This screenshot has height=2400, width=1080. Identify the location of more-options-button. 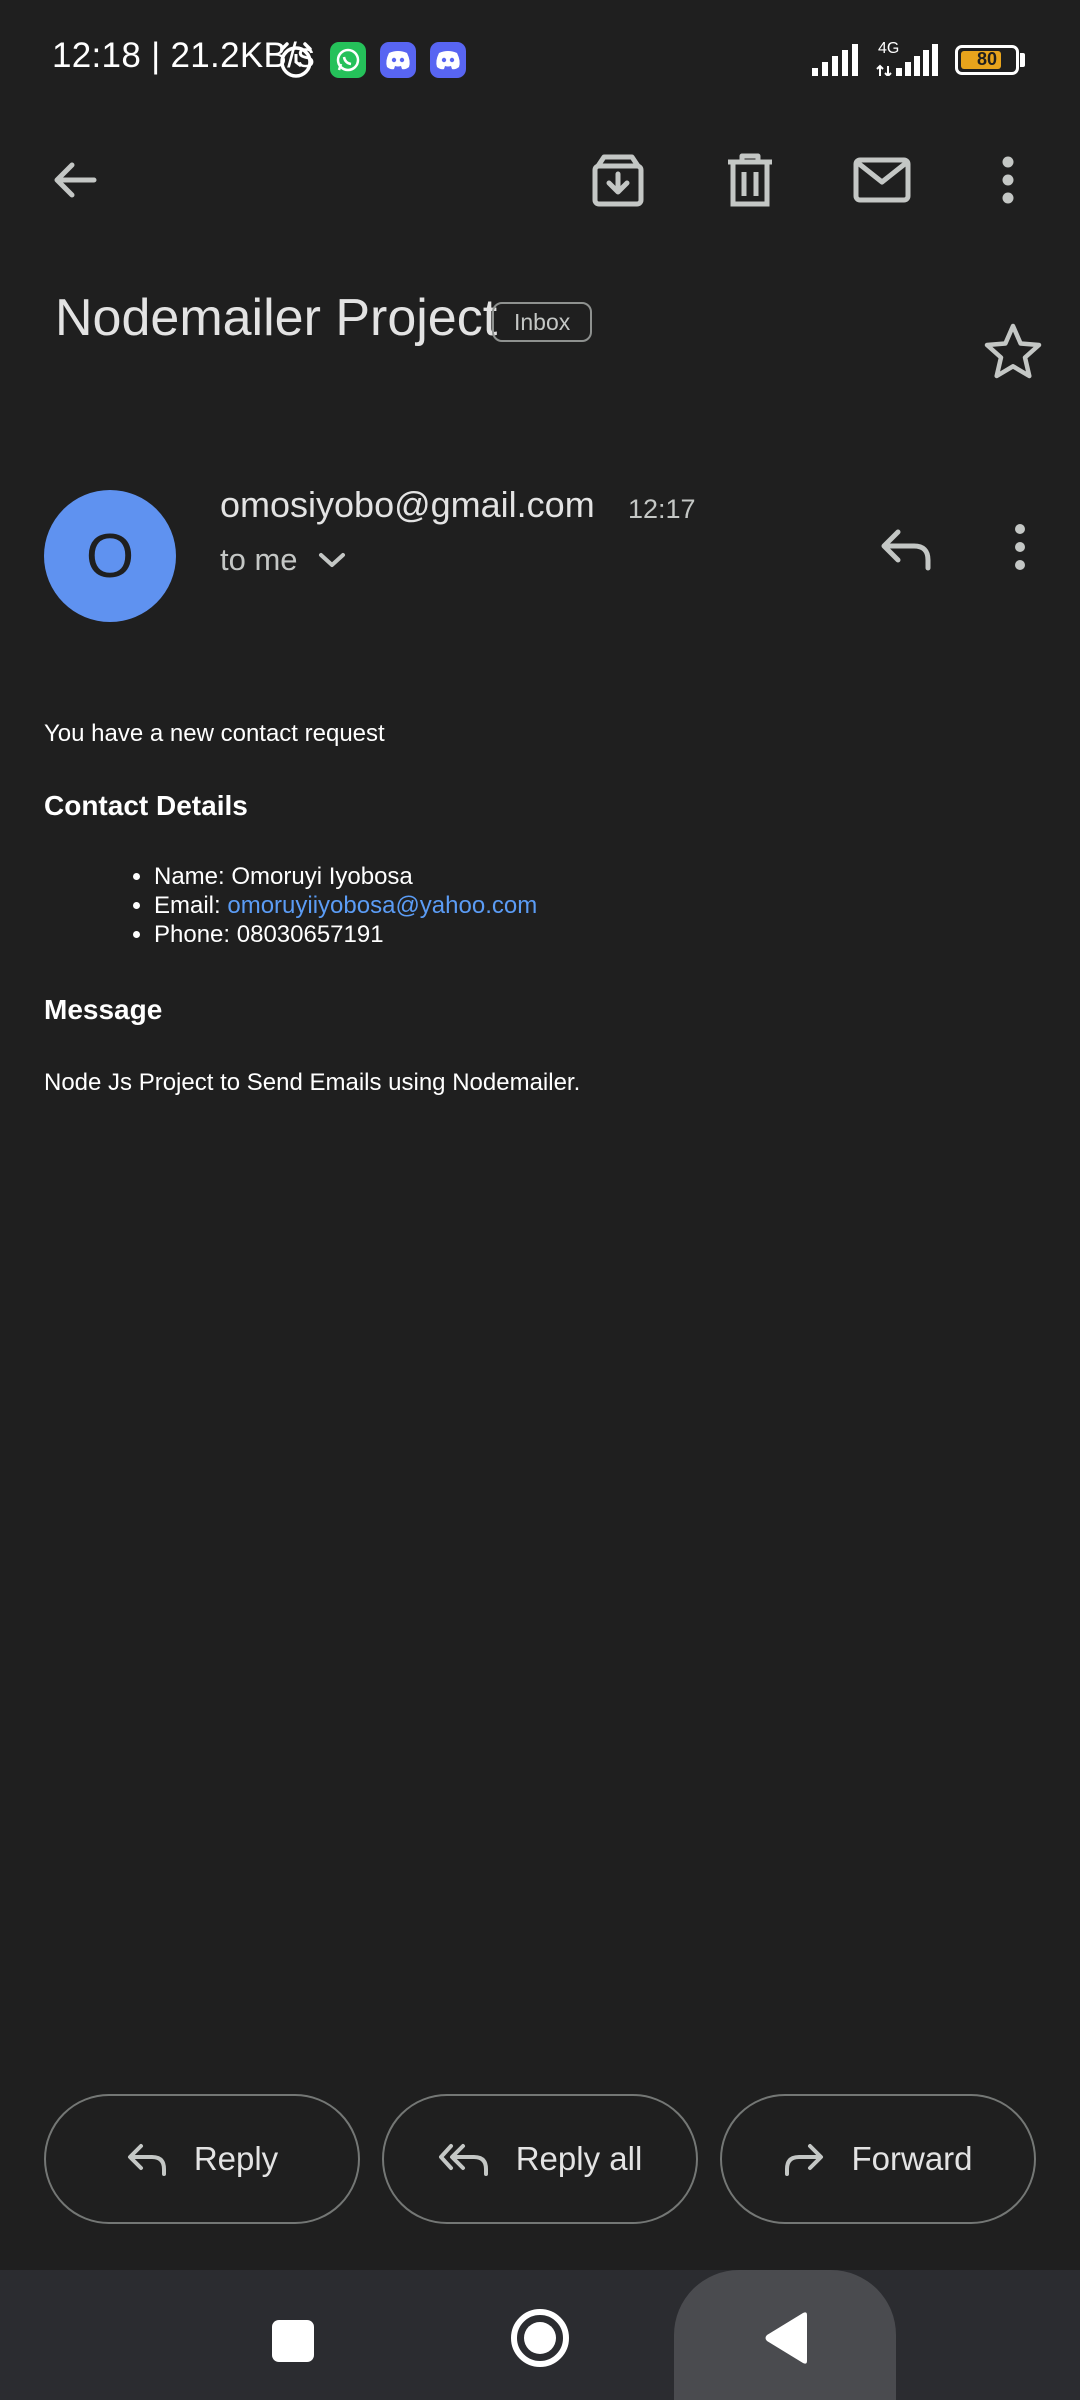
(1008, 180).